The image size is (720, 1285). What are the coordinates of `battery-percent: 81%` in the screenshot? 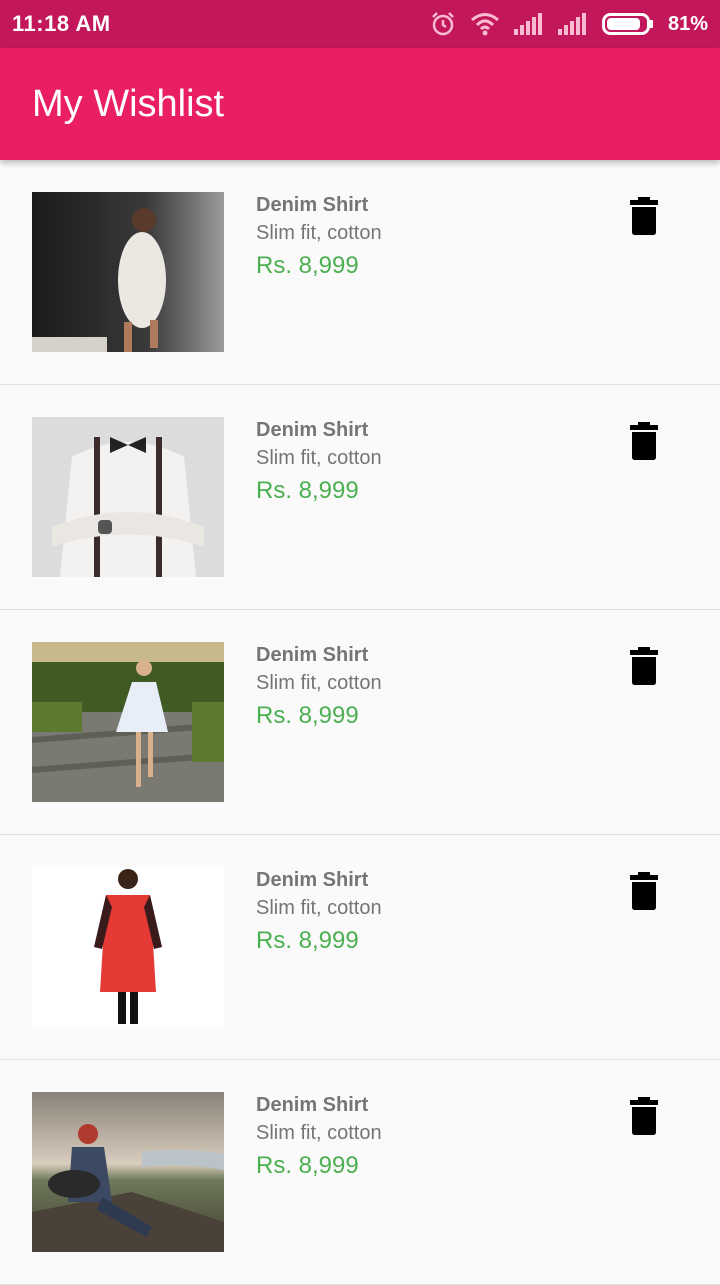 It's located at (687, 23).